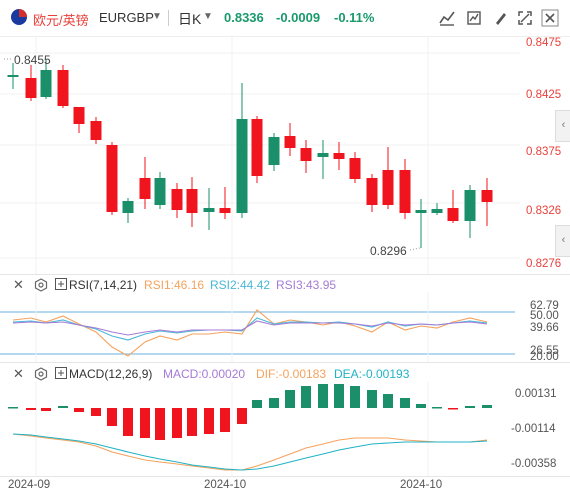 The height and width of the screenshot is (498, 570). What do you see at coordinates (415, 249) in the screenshot?
I see `annotation-leader` at bounding box center [415, 249].